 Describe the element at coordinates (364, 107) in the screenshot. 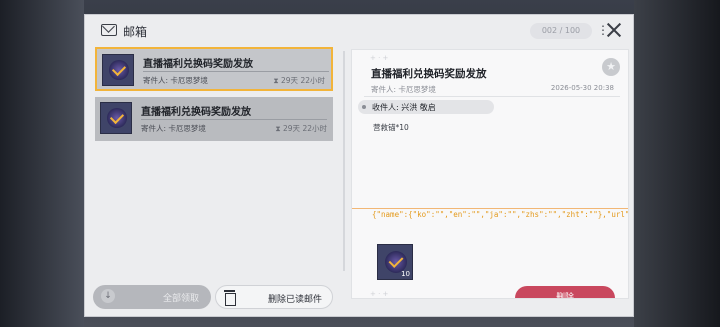

I see `bullet-icon` at that location.